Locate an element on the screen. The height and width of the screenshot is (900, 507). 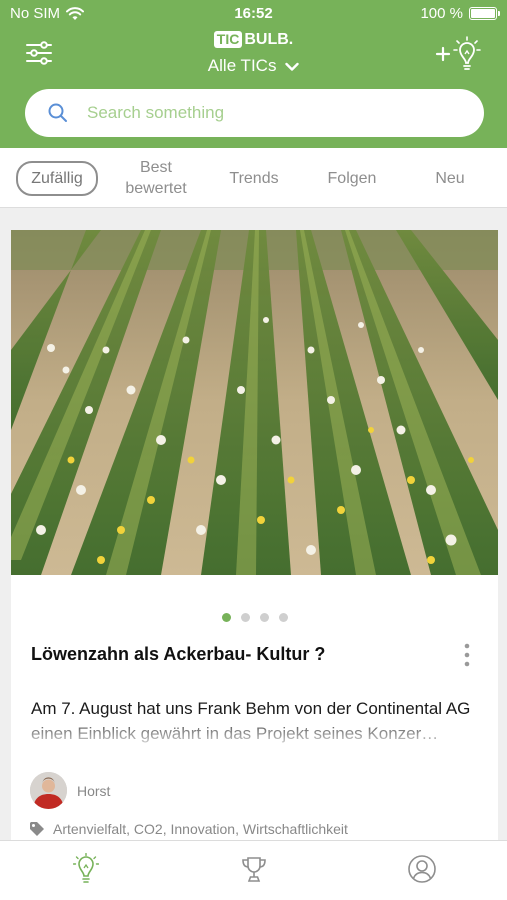
battery-icon is located at coordinates (484, 13).